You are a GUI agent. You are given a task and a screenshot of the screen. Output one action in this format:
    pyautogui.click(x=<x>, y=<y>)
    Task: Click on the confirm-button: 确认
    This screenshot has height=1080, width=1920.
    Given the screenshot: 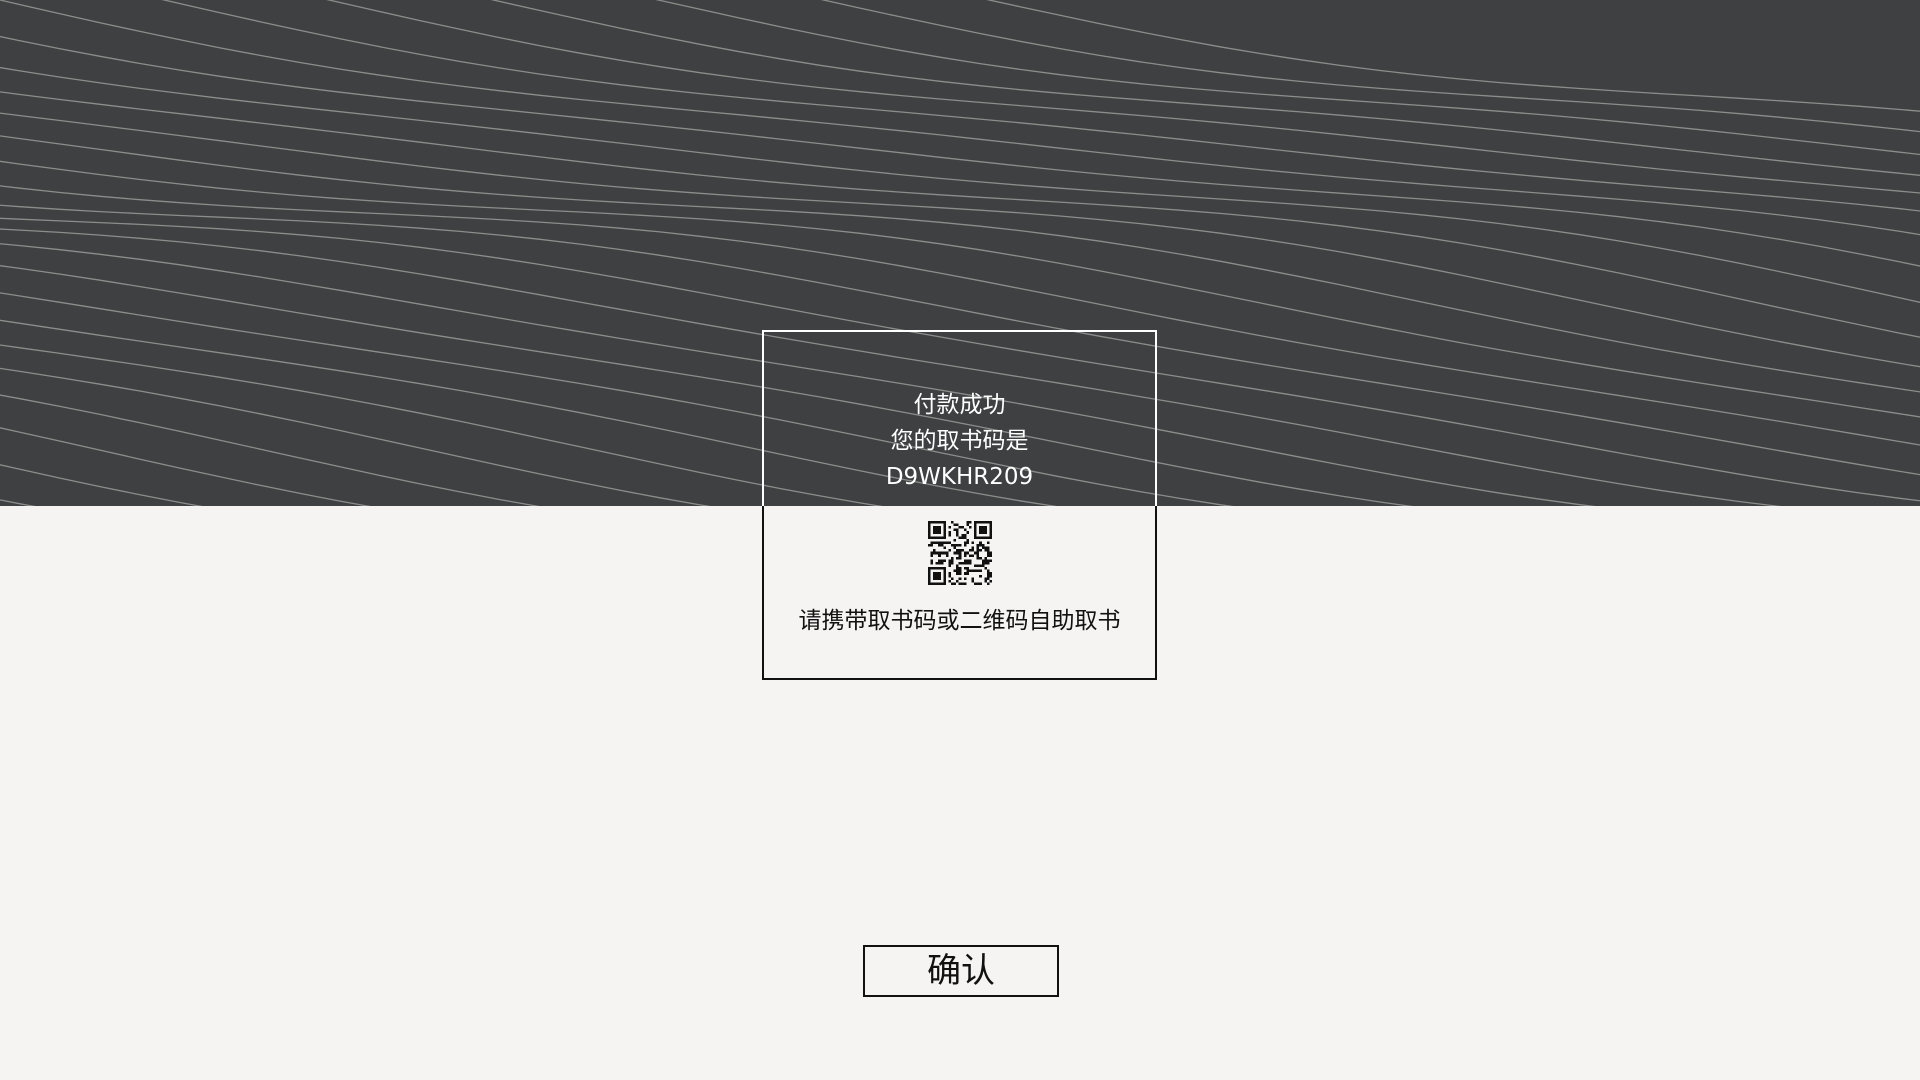 What is the action you would take?
    pyautogui.click(x=961, y=971)
    